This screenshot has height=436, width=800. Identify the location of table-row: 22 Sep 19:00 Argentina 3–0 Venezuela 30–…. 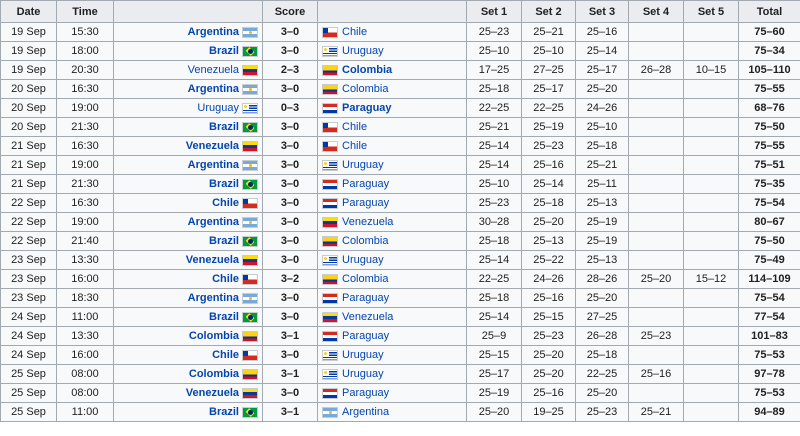
(400, 222).